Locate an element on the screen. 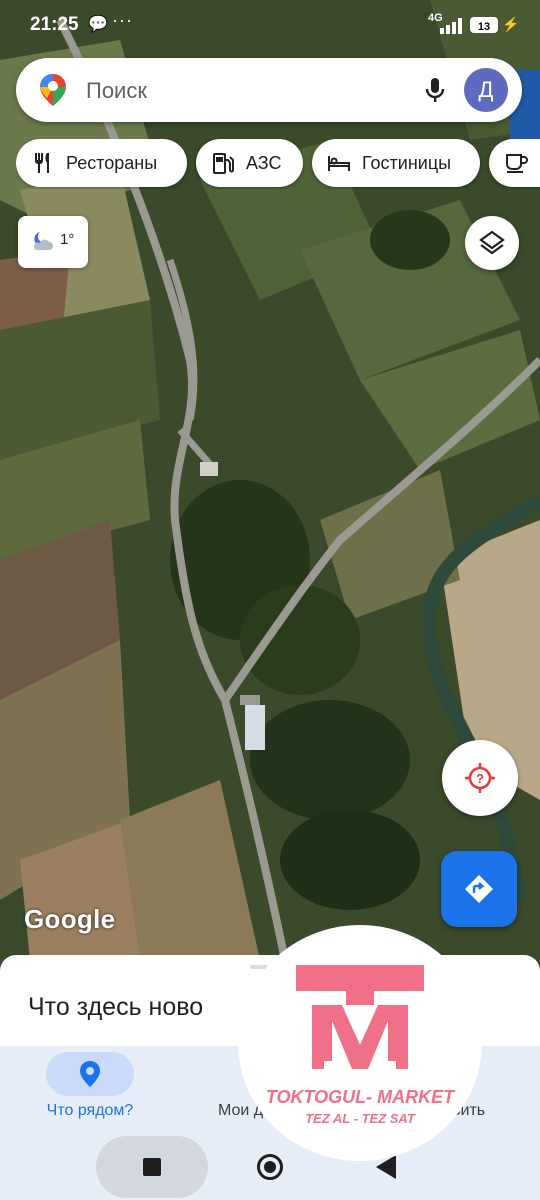 This screenshot has width=540, height=1200. restaurant-icon is located at coordinates (43, 163).